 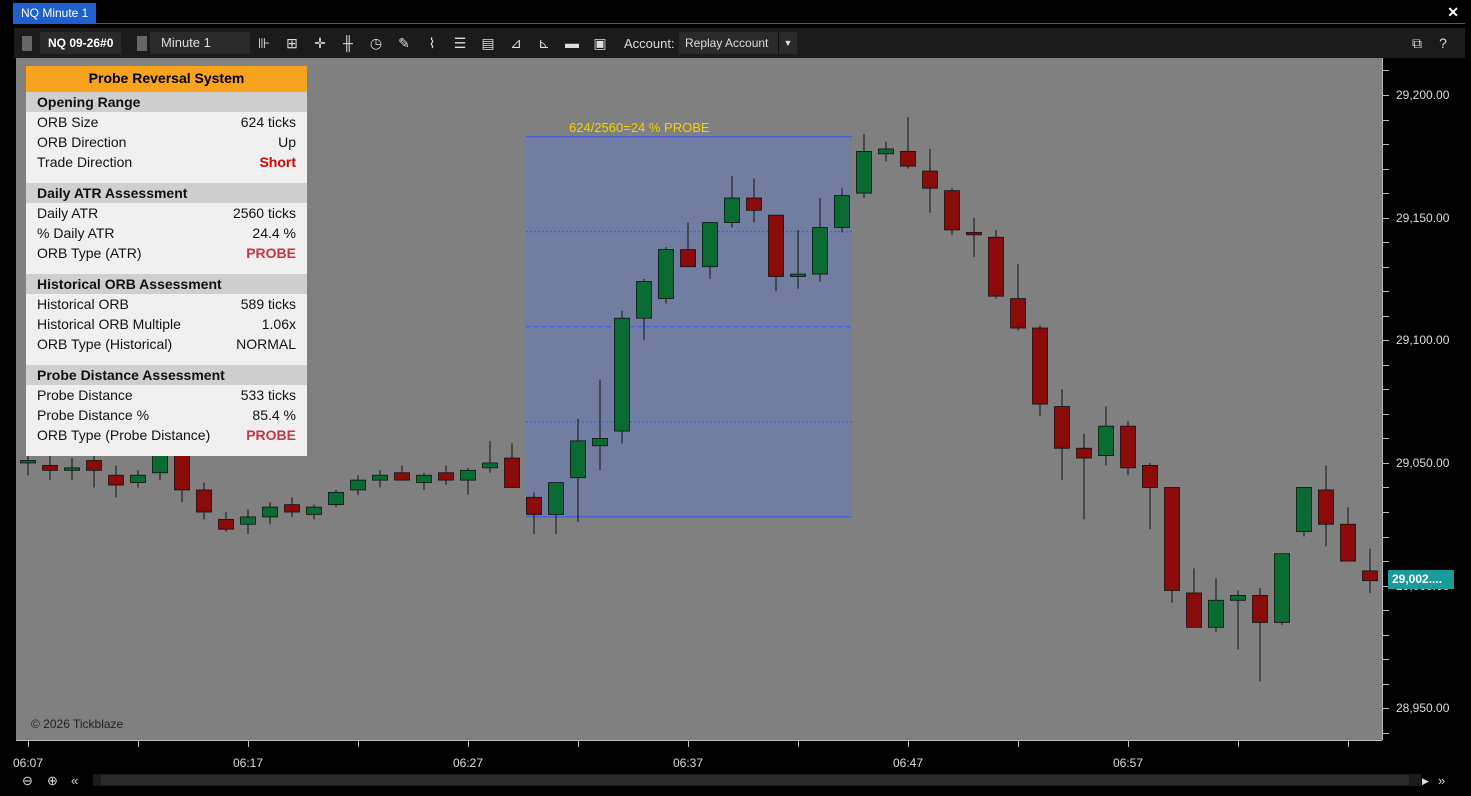 I want to click on metric-value: Short, so click(x=277, y=162).